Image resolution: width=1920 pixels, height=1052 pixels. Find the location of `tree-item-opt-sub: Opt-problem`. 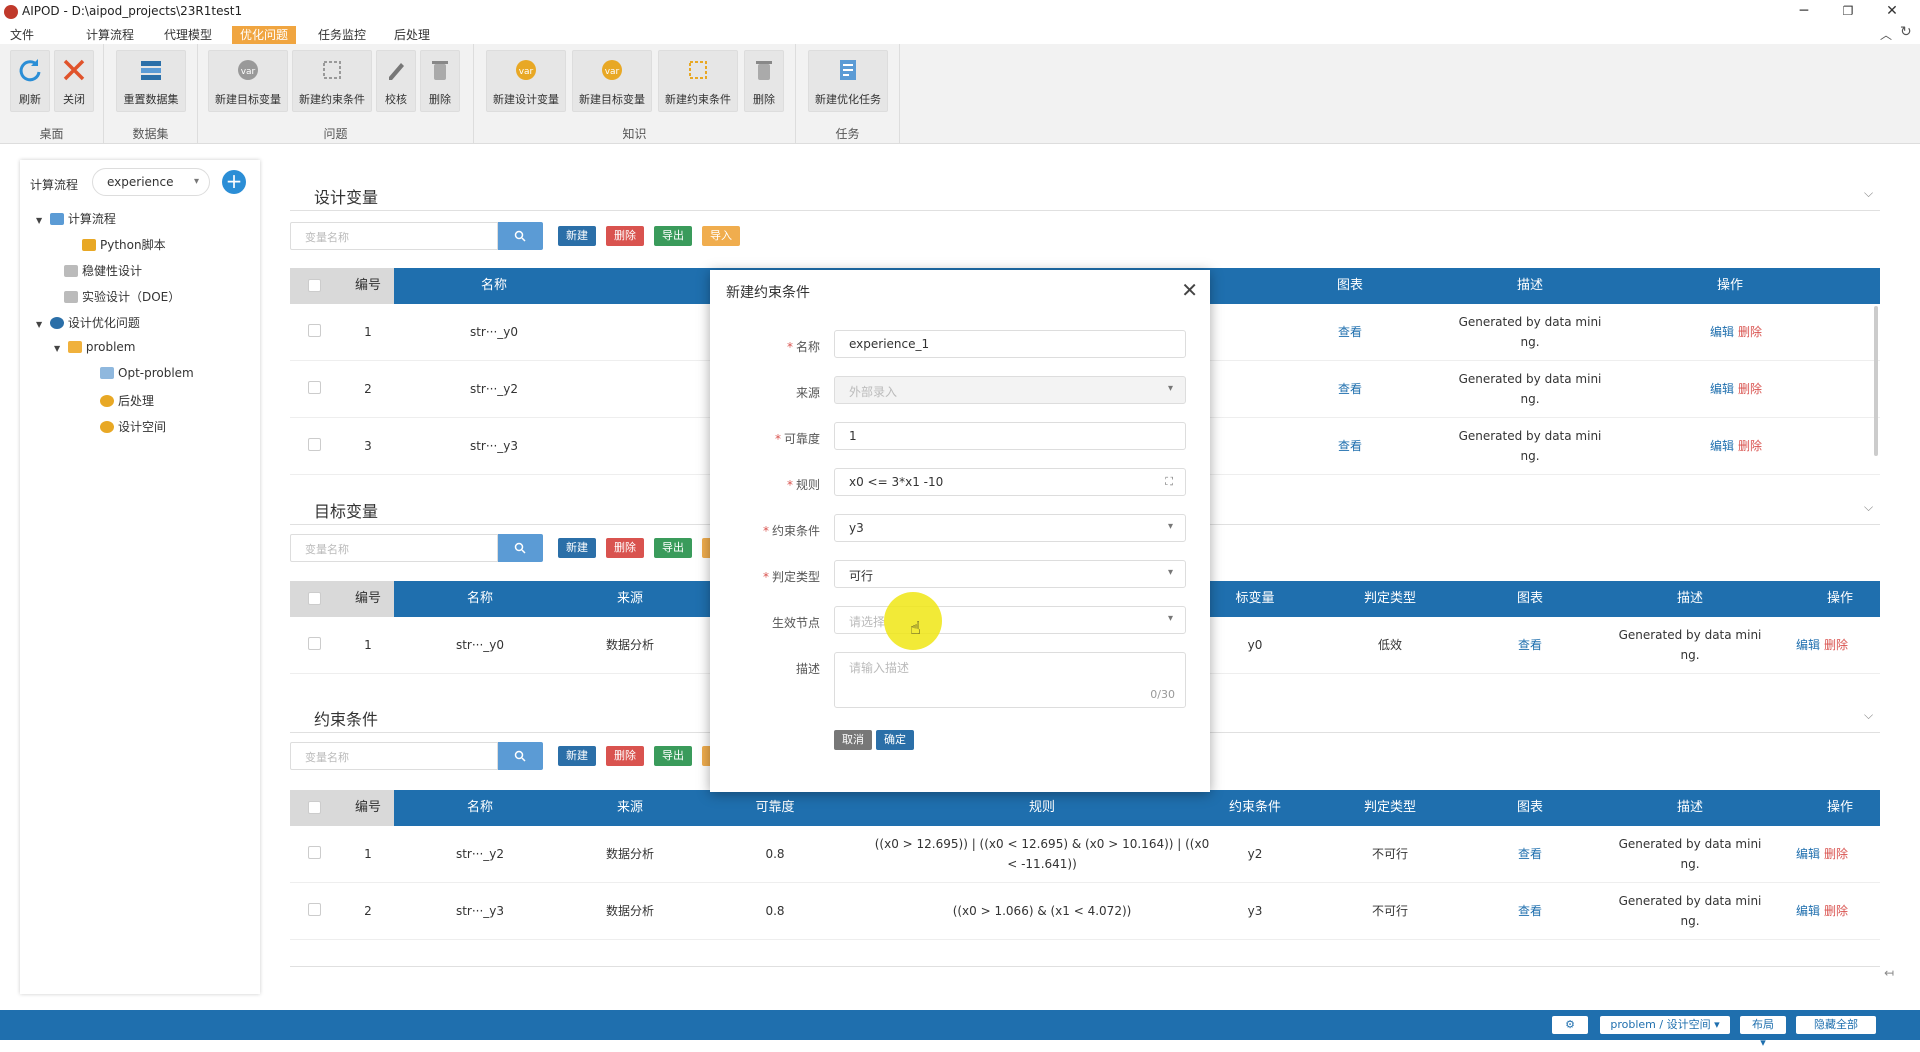

tree-item-opt-sub: Opt-problem is located at coordinates (147, 373).